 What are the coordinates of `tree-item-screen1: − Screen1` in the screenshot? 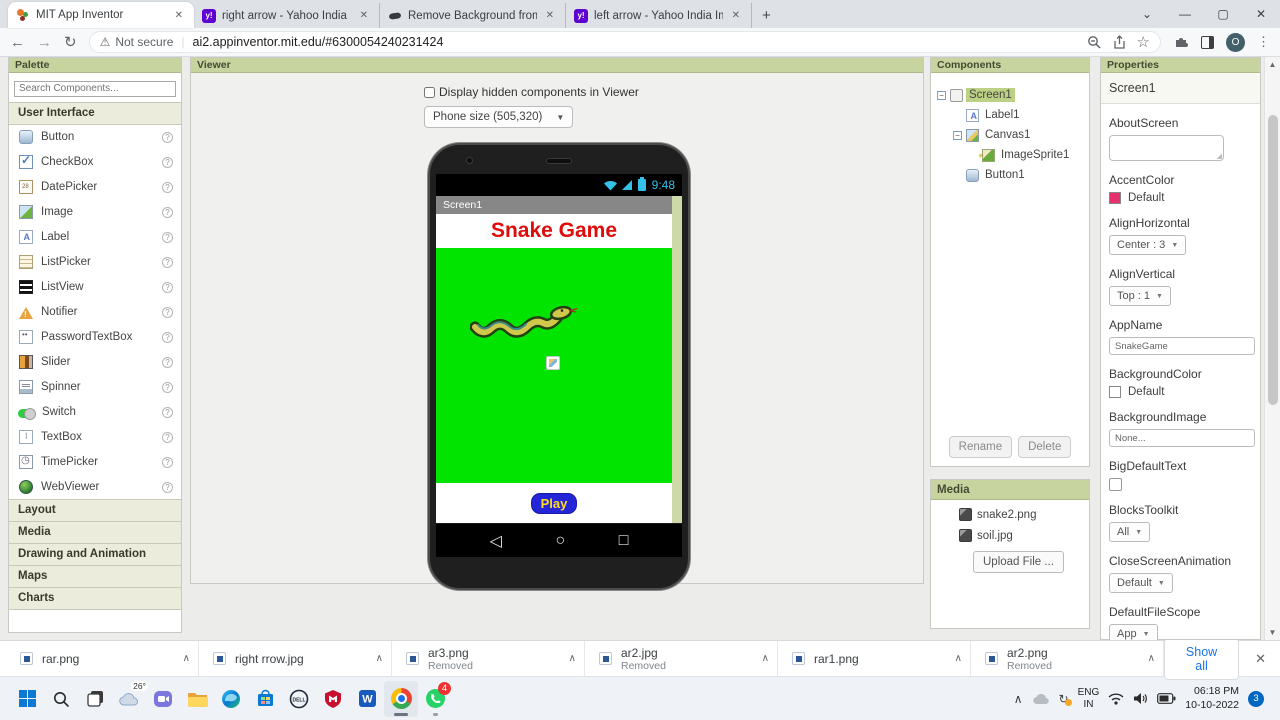 It's located at (1010, 95).